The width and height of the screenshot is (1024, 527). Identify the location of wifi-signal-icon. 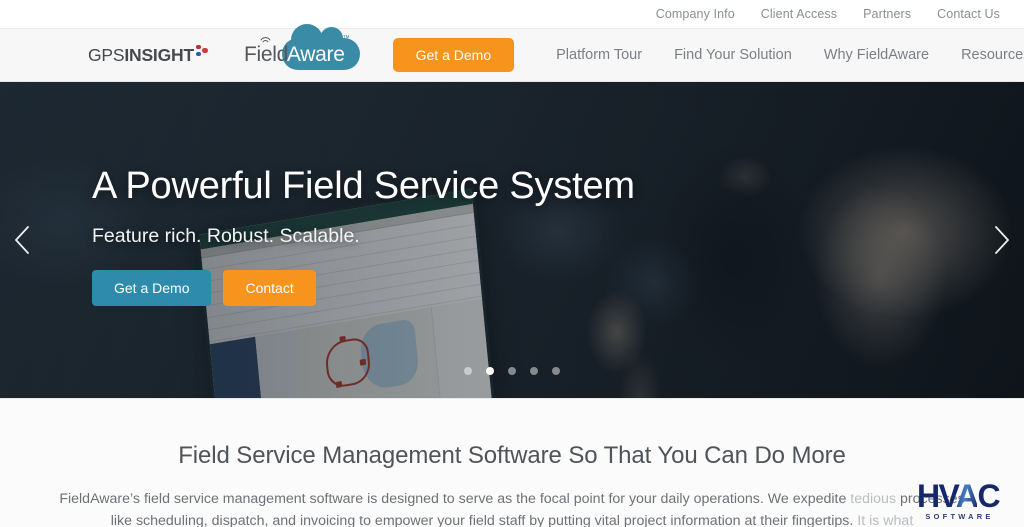
(265, 40).